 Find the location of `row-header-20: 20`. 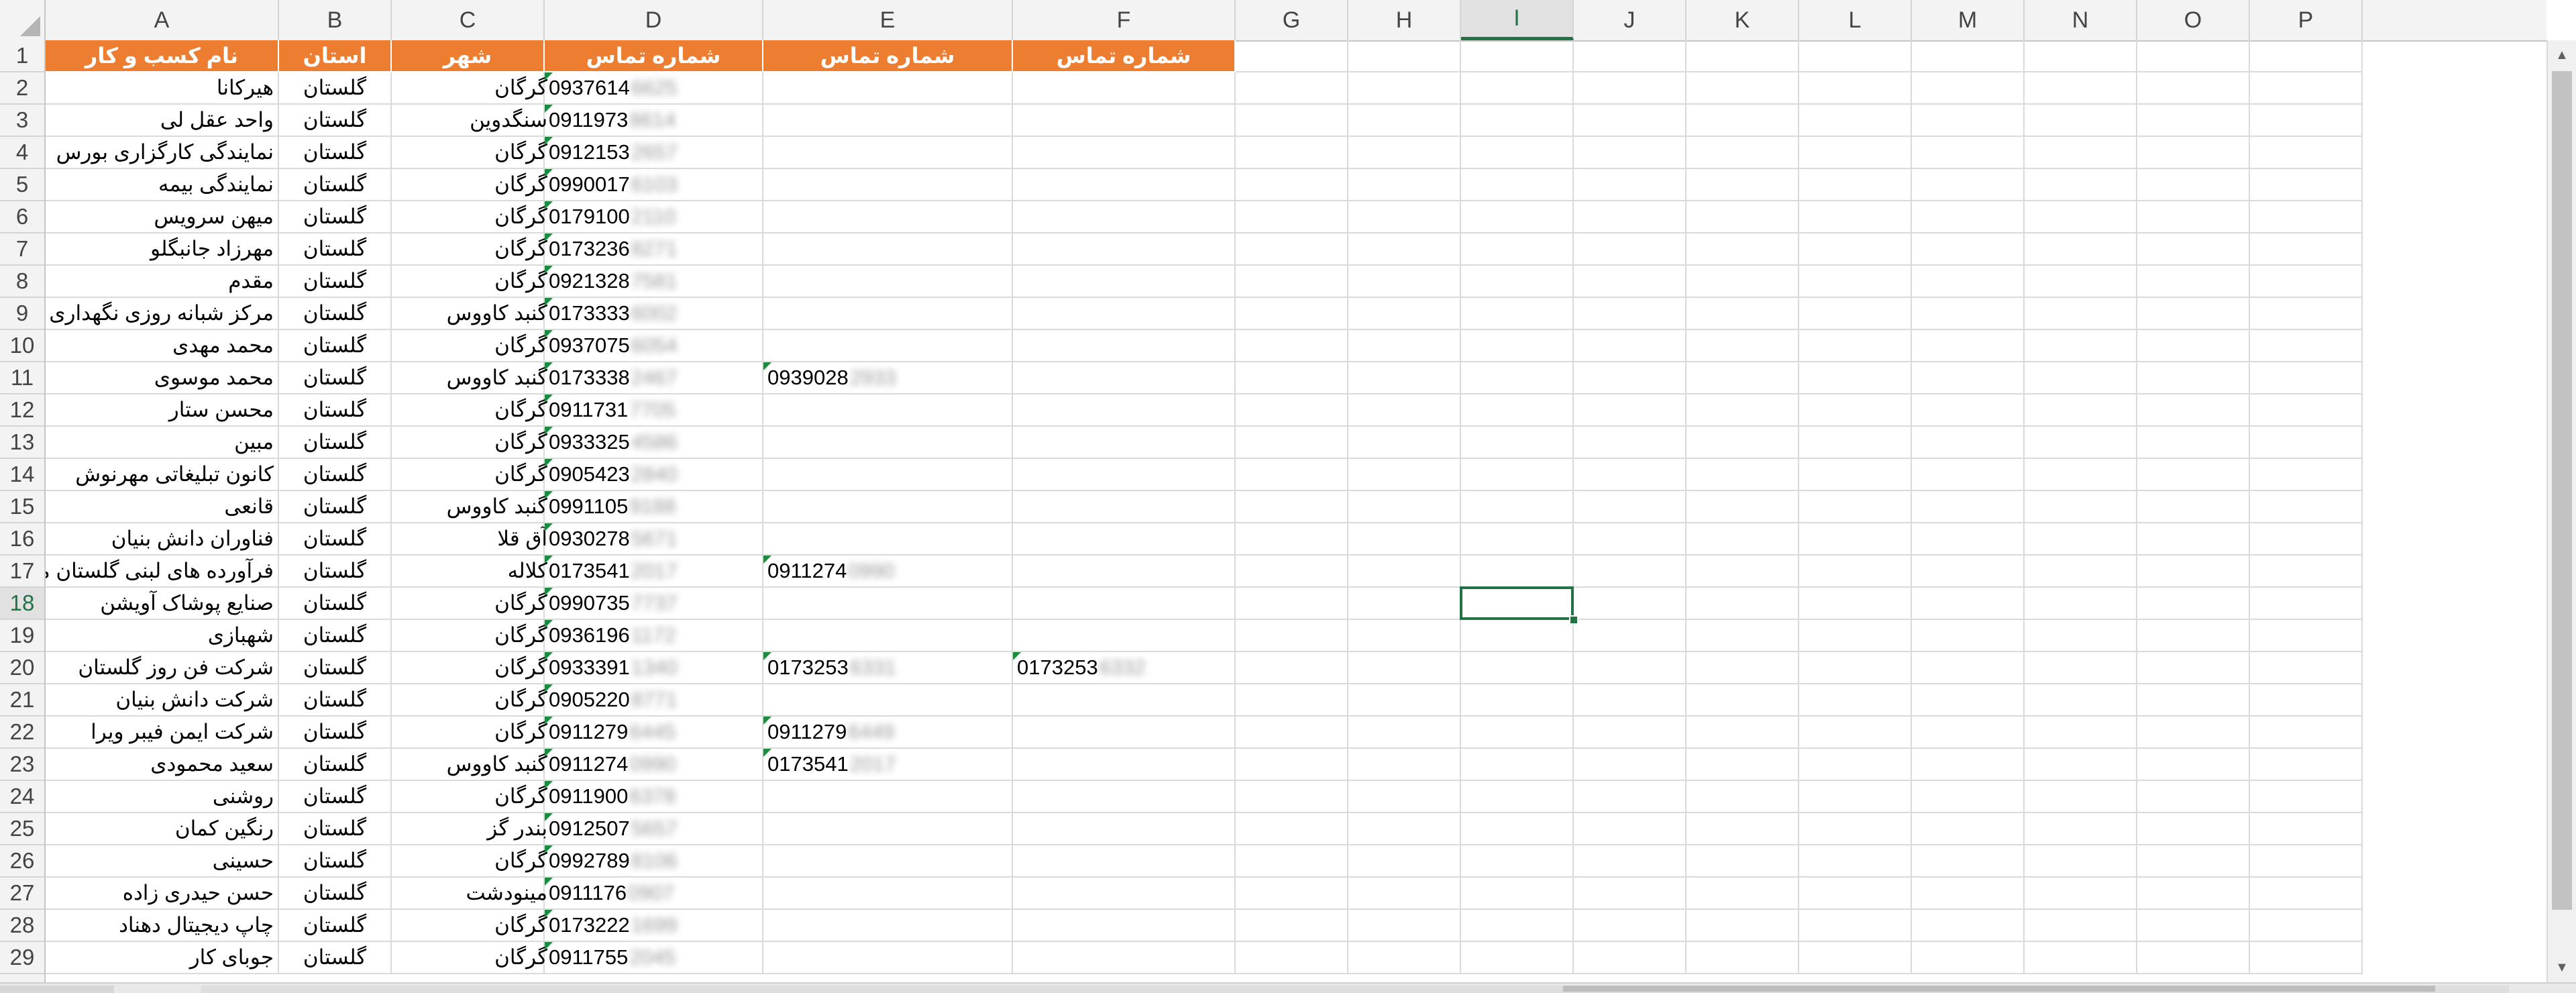

row-header-20: 20 is located at coordinates (22, 668).